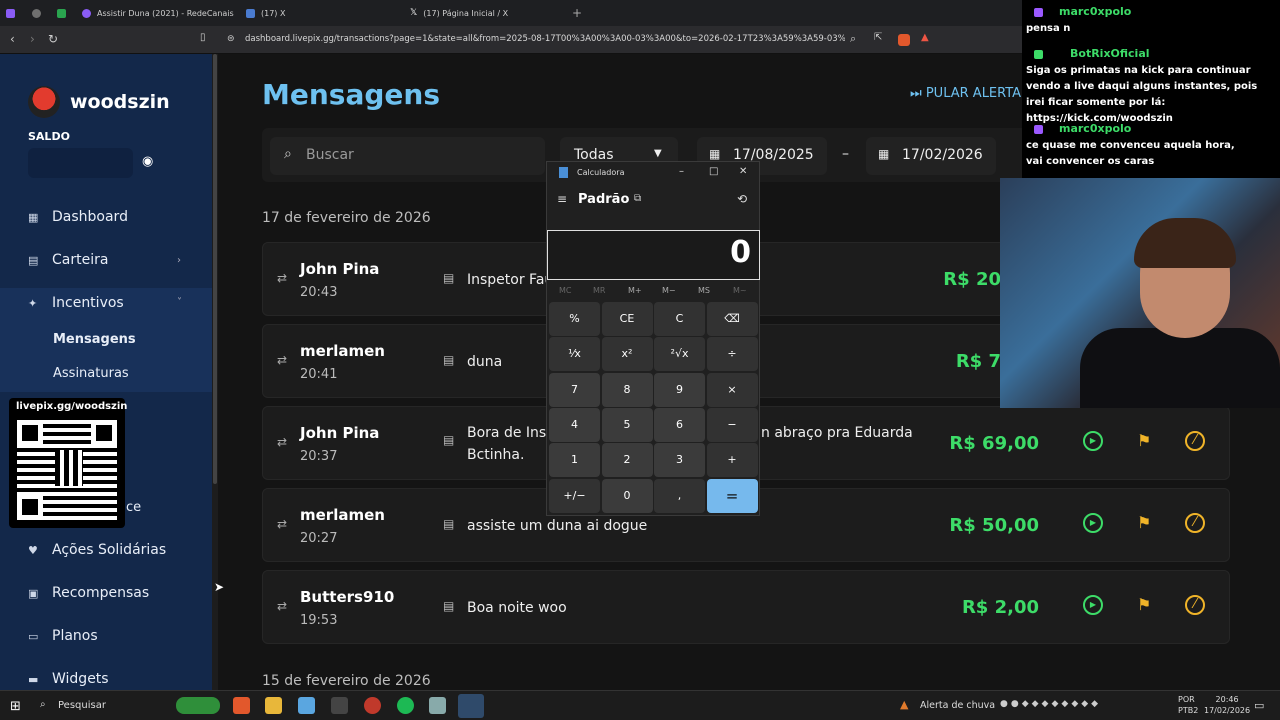 Image resolution: width=1280 pixels, height=720 pixels. Describe the element at coordinates (732, 389) in the screenshot. I see `calc-key: ×` at that location.